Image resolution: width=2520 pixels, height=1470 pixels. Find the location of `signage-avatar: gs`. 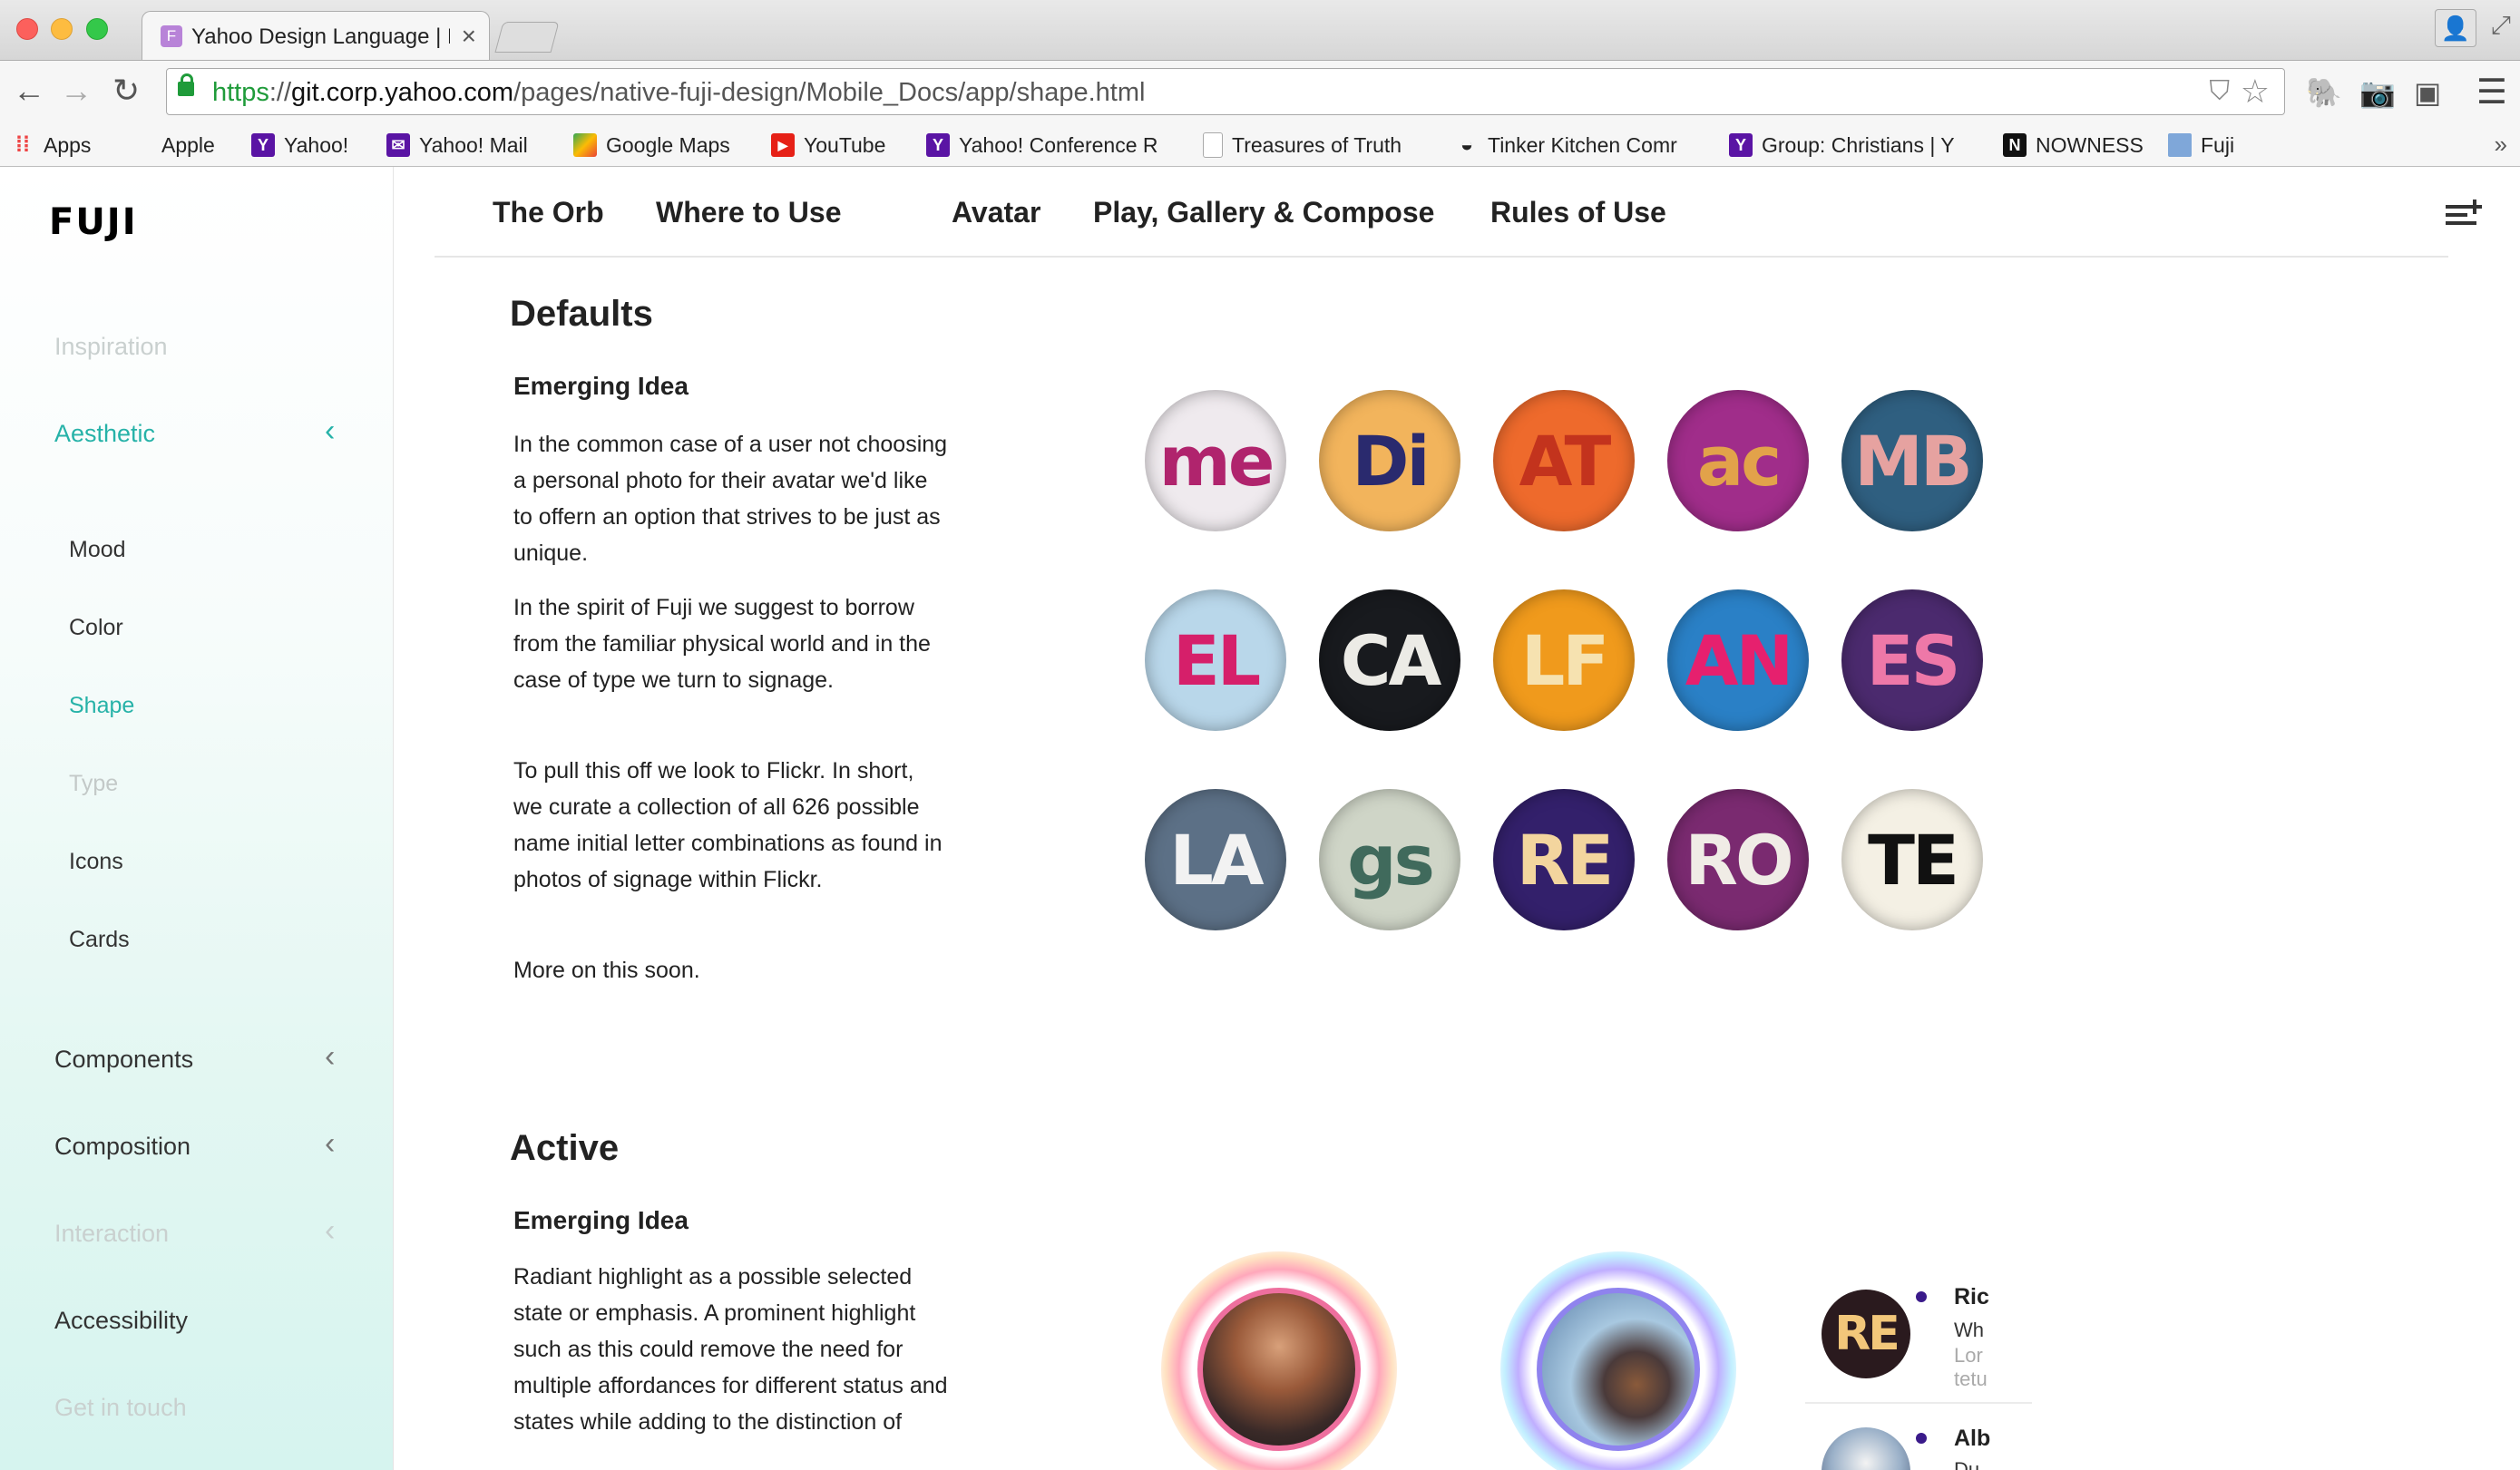

signage-avatar: gs is located at coordinates (1389, 859).